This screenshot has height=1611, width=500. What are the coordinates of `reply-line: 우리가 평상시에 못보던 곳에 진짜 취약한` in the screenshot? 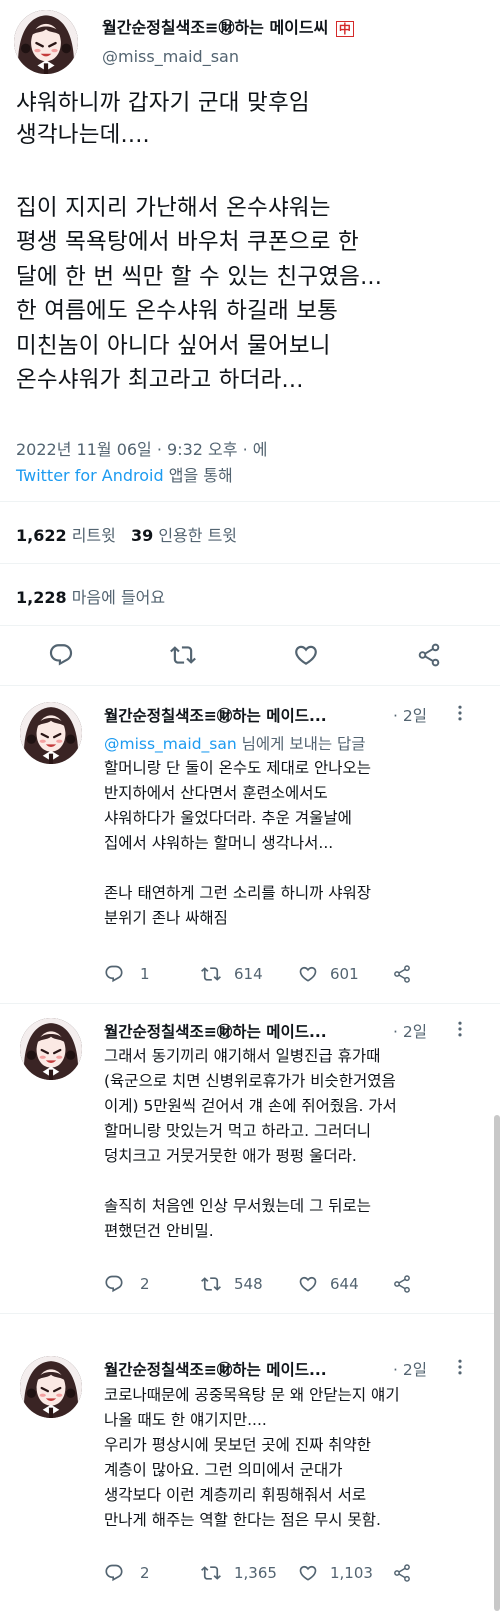 It's located at (238, 1445).